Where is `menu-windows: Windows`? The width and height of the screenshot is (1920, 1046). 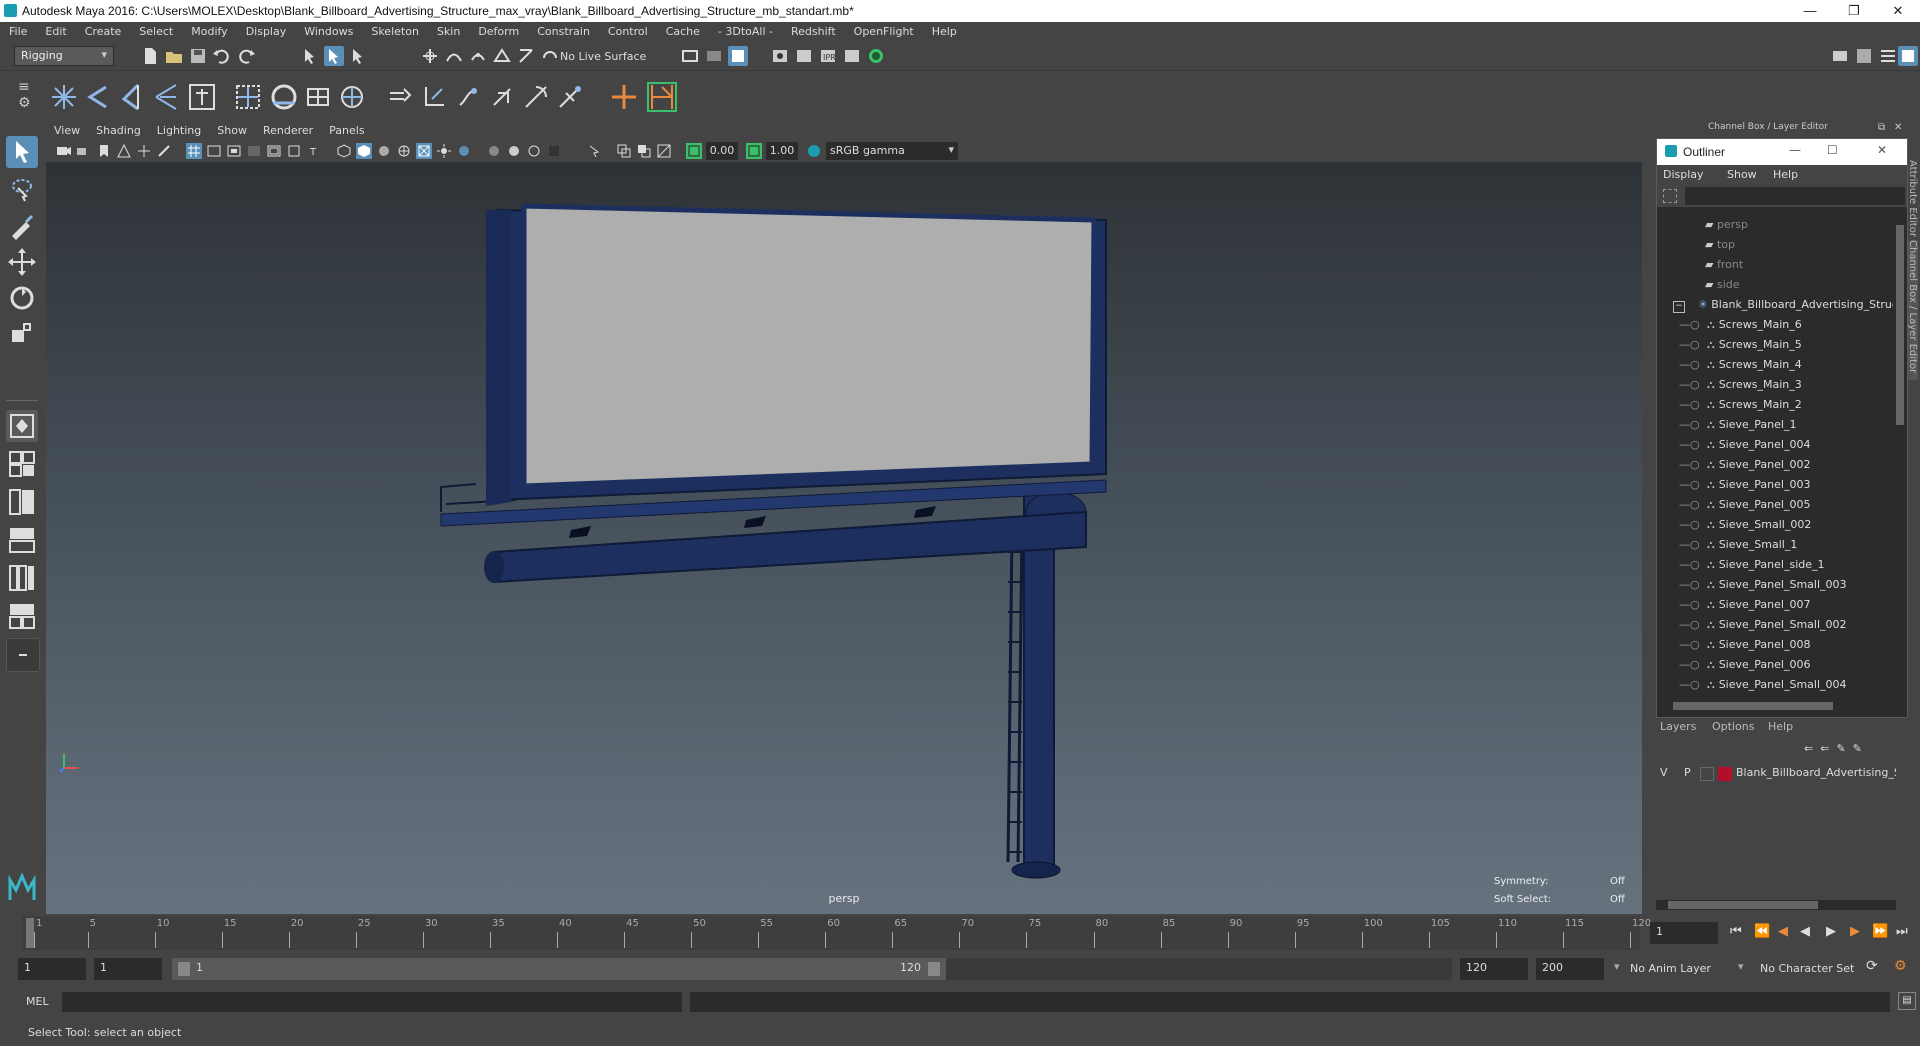 menu-windows: Windows is located at coordinates (328, 32).